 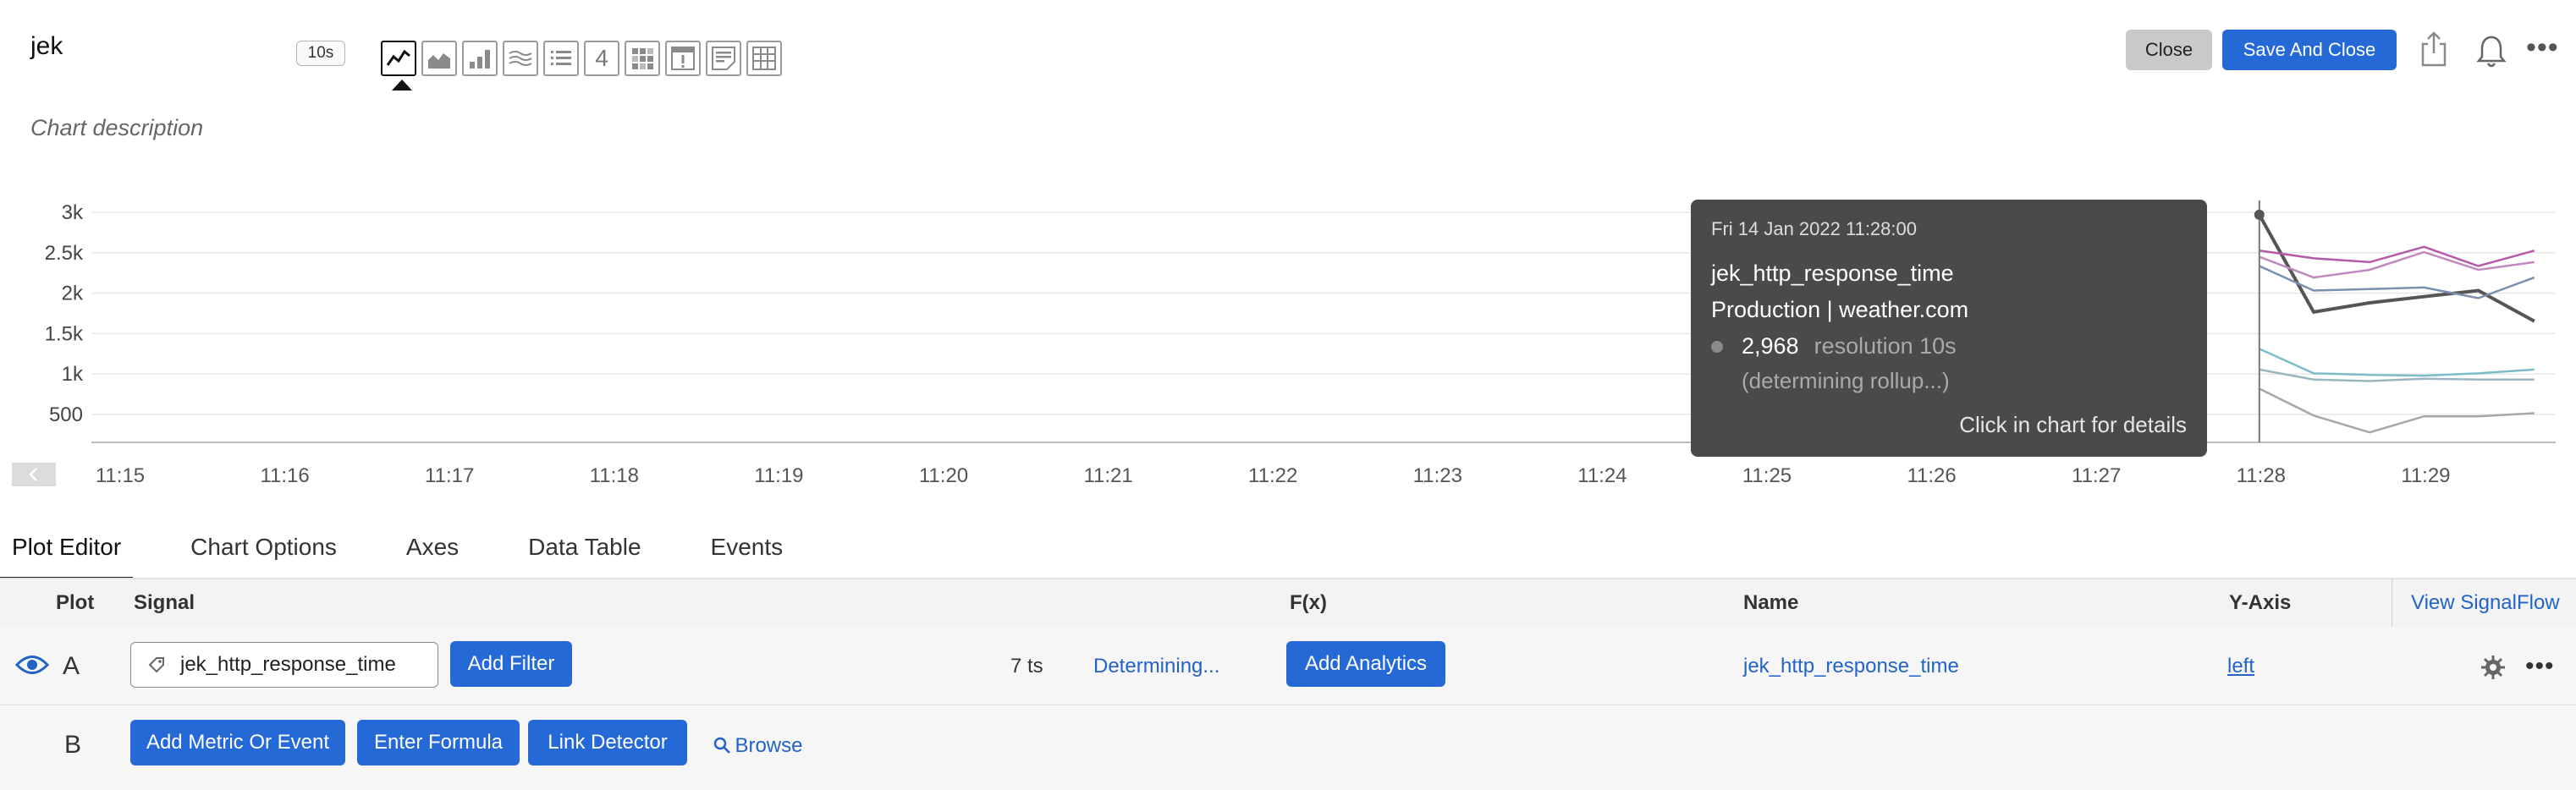 What do you see at coordinates (238, 742) in the screenshot?
I see `add-metric-or-event-button: Add Metric Or Event` at bounding box center [238, 742].